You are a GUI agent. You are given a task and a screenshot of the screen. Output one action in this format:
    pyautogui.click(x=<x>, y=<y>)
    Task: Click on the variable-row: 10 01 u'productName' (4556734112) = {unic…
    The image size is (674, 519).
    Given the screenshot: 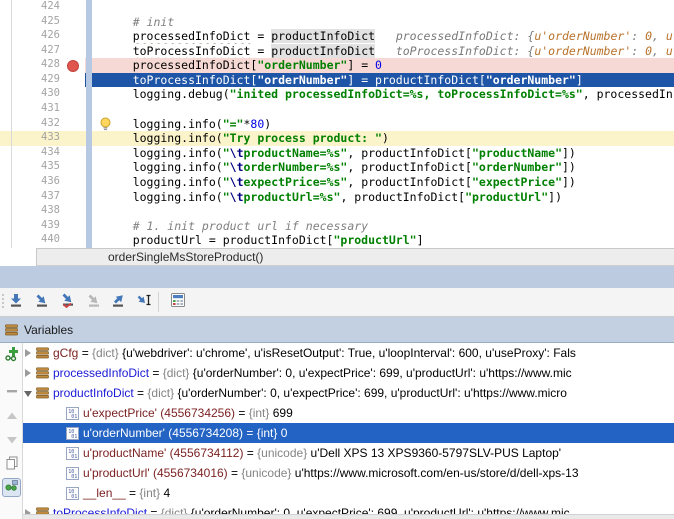 What is the action you would take?
    pyautogui.click(x=348, y=453)
    